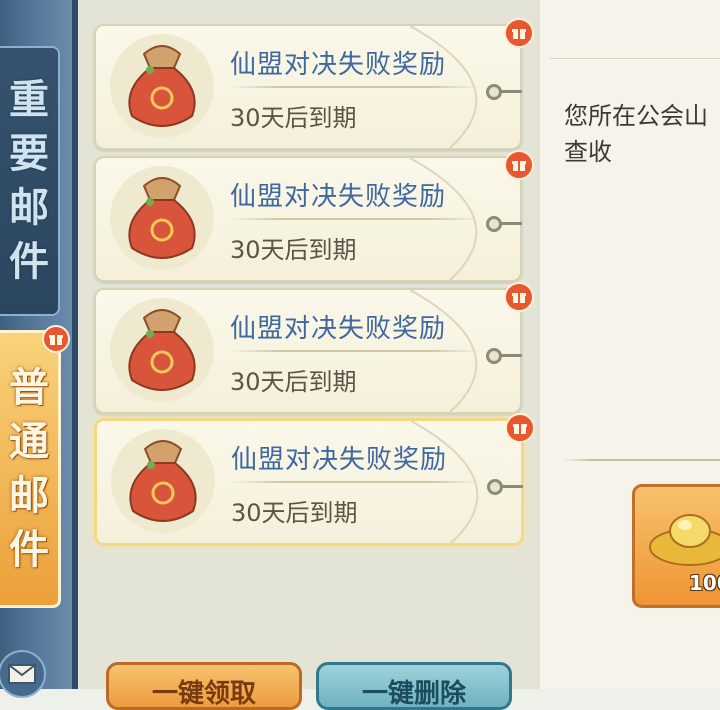  What do you see at coordinates (29, 387) in the screenshot?
I see `tab-normal-char: 普` at bounding box center [29, 387].